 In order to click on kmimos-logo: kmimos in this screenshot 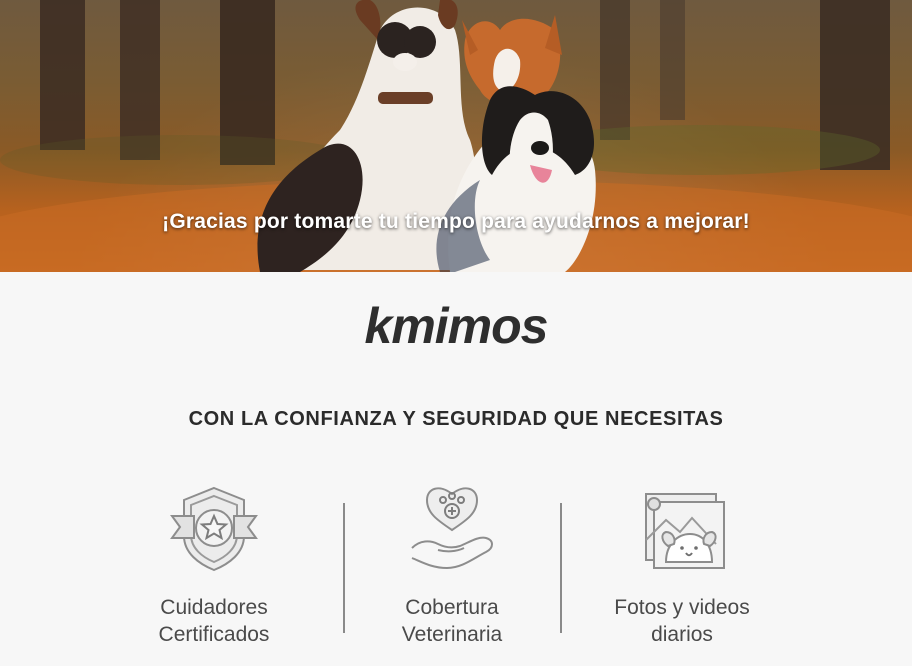, I will do `click(456, 326)`.